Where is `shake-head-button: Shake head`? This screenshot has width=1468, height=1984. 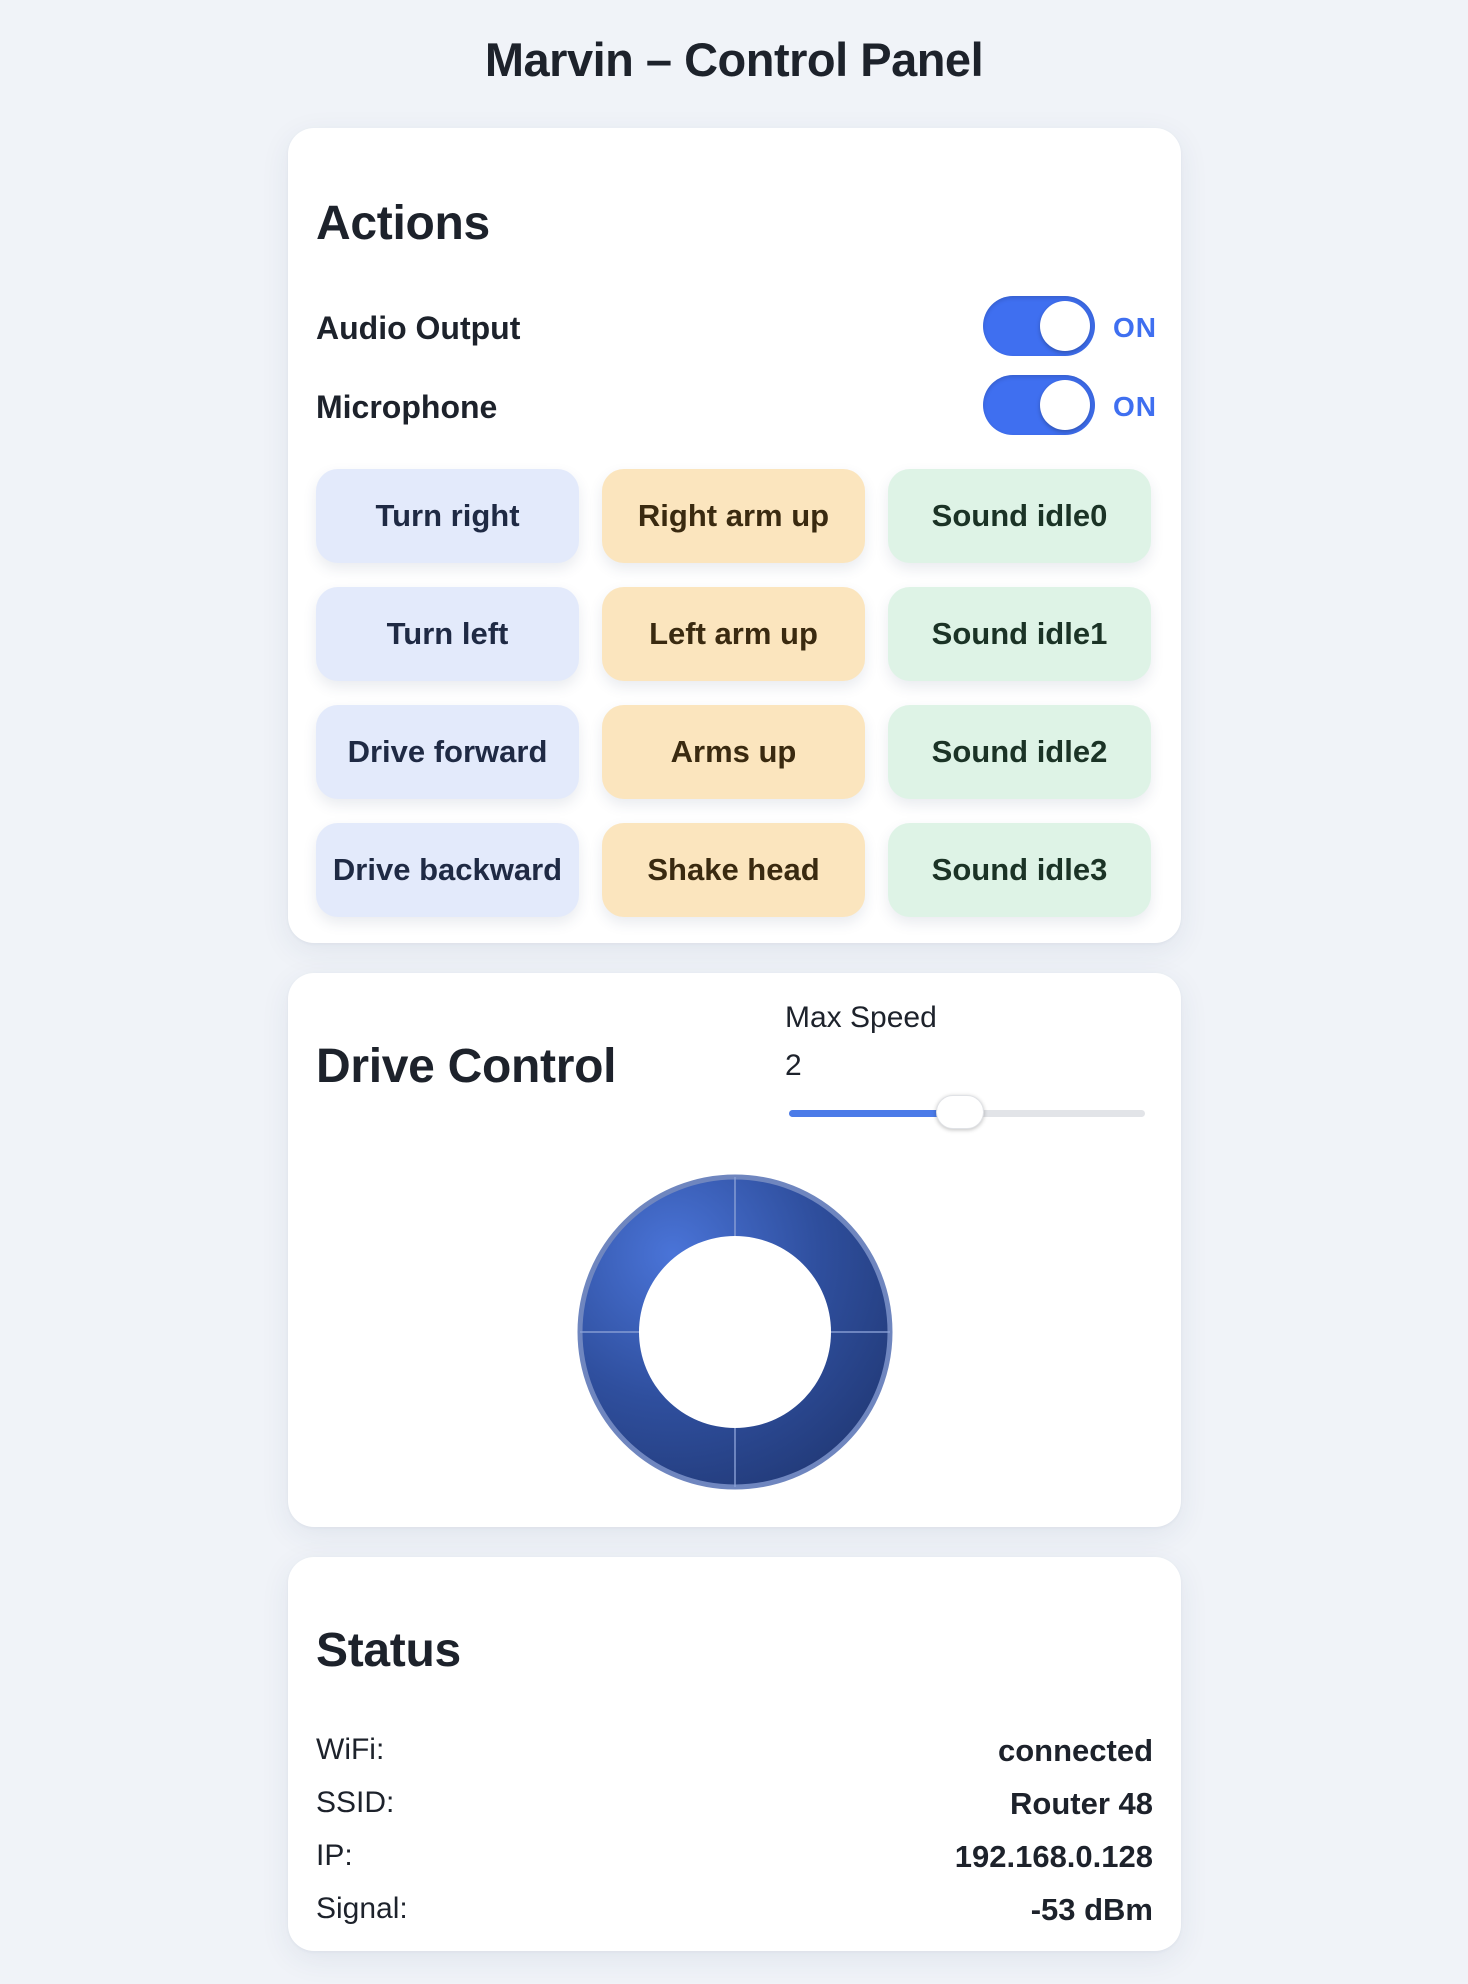 shake-head-button: Shake head is located at coordinates (733, 870).